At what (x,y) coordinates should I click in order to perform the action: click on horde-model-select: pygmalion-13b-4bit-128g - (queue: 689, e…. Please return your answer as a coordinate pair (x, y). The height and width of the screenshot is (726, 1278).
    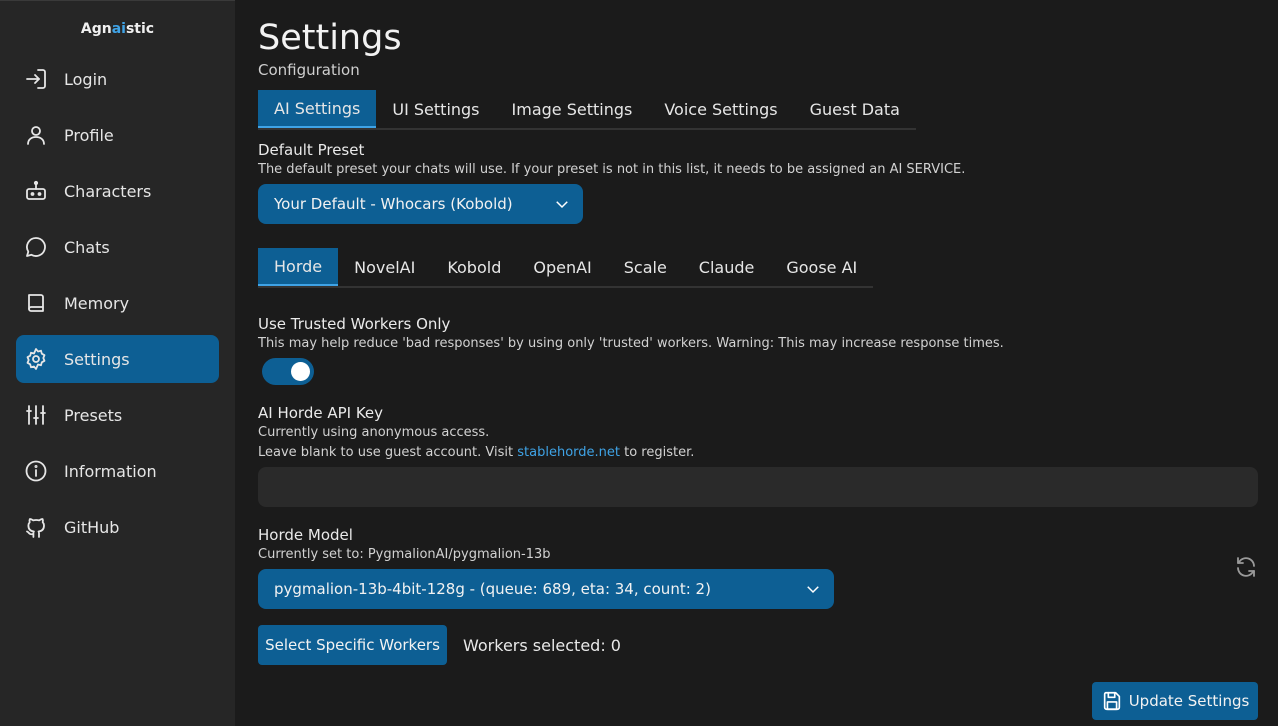
    Looking at the image, I should click on (546, 589).